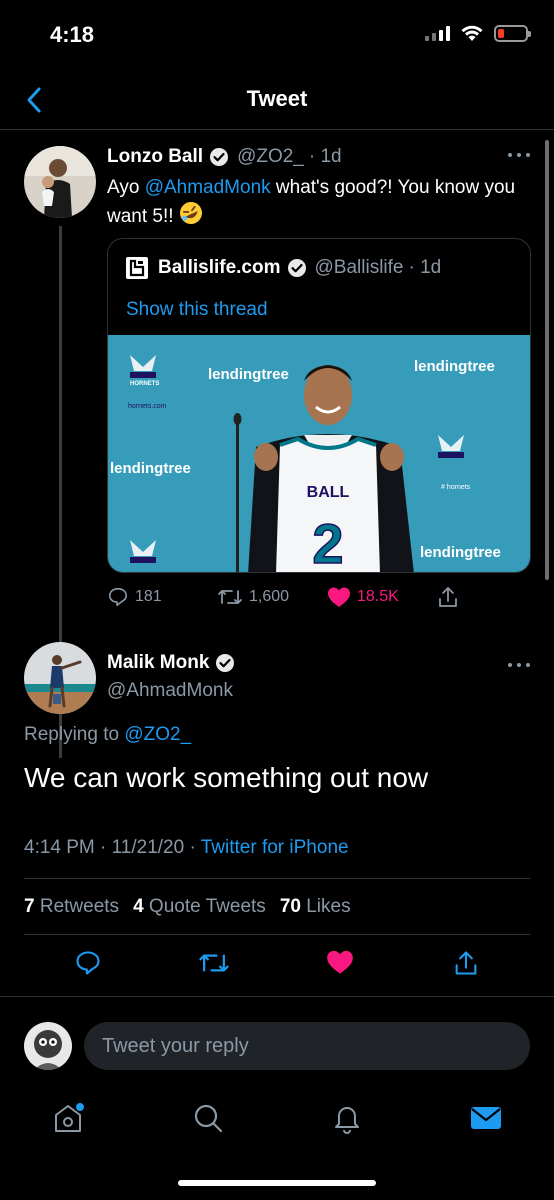 The width and height of the screenshot is (554, 1200). I want to click on retweets-label: Retweets, so click(79, 906).